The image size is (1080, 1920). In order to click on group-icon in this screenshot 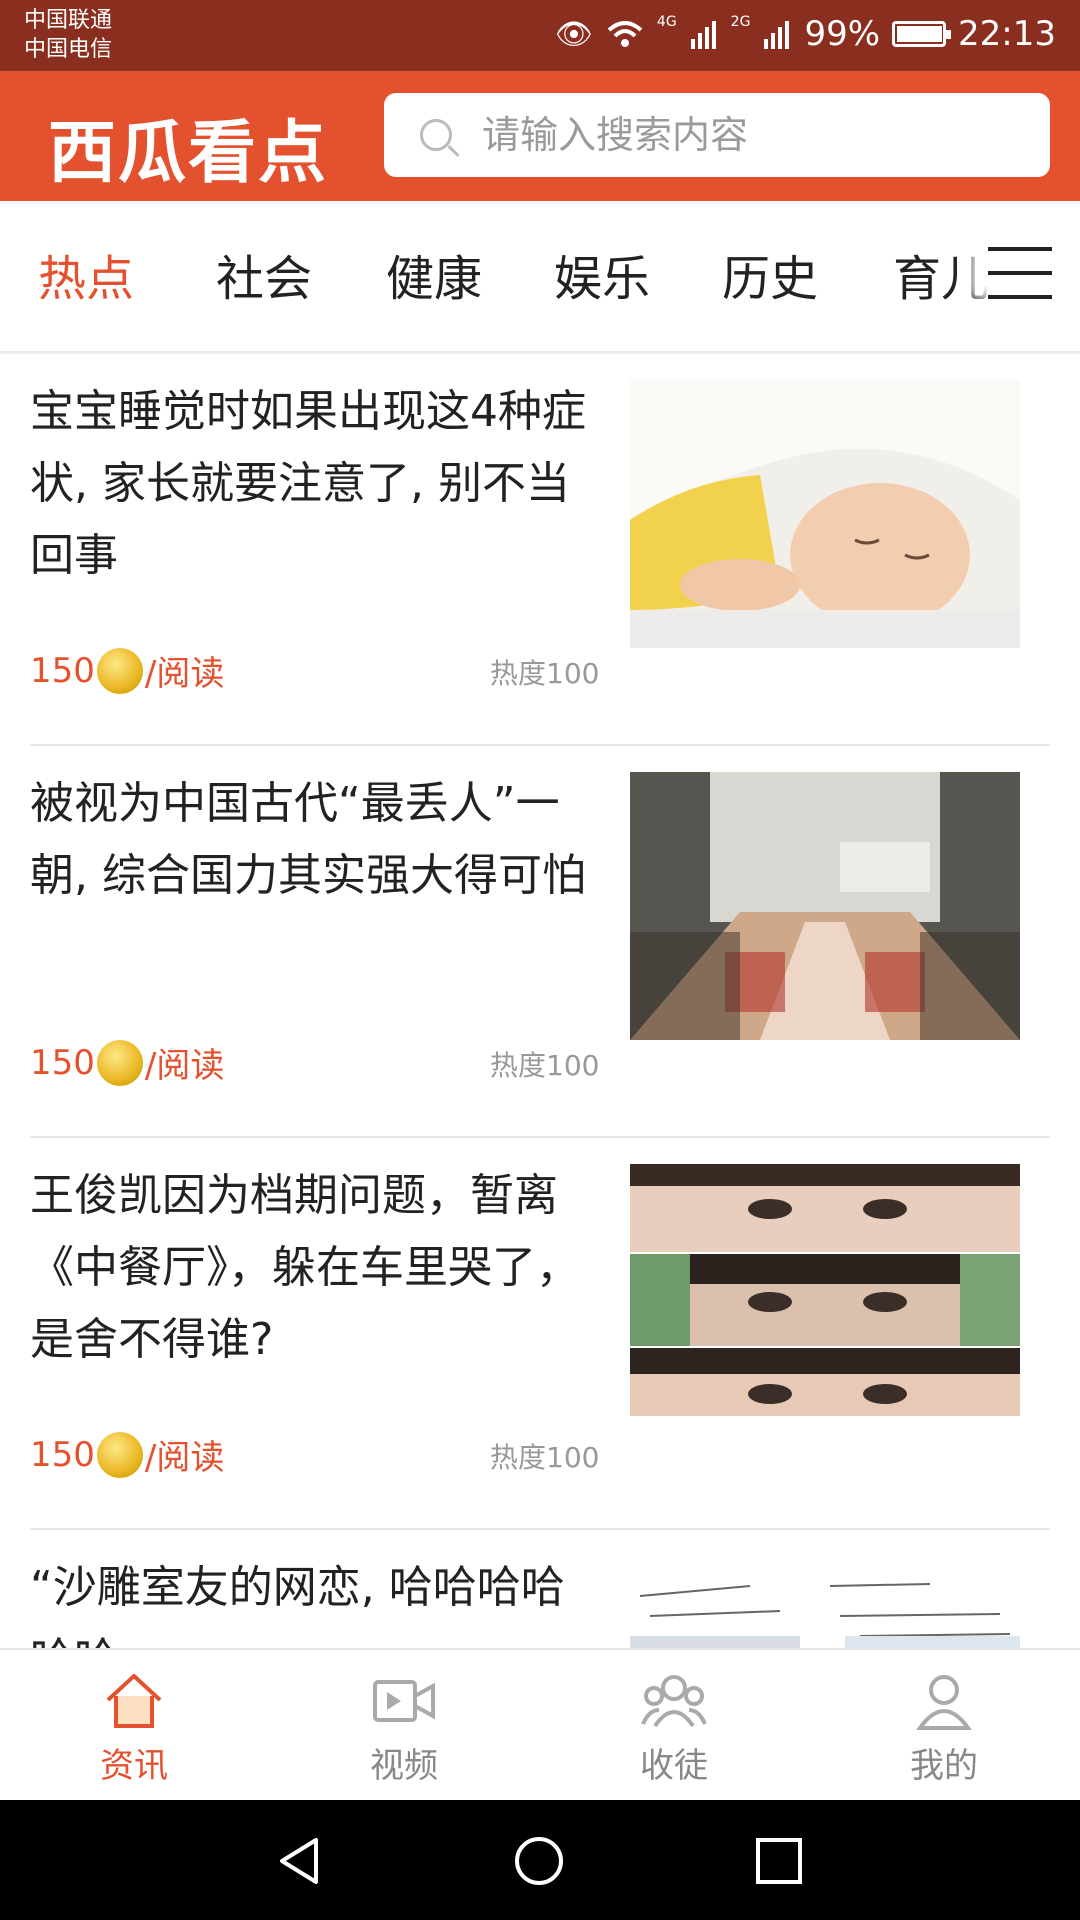, I will do `click(674, 1701)`.